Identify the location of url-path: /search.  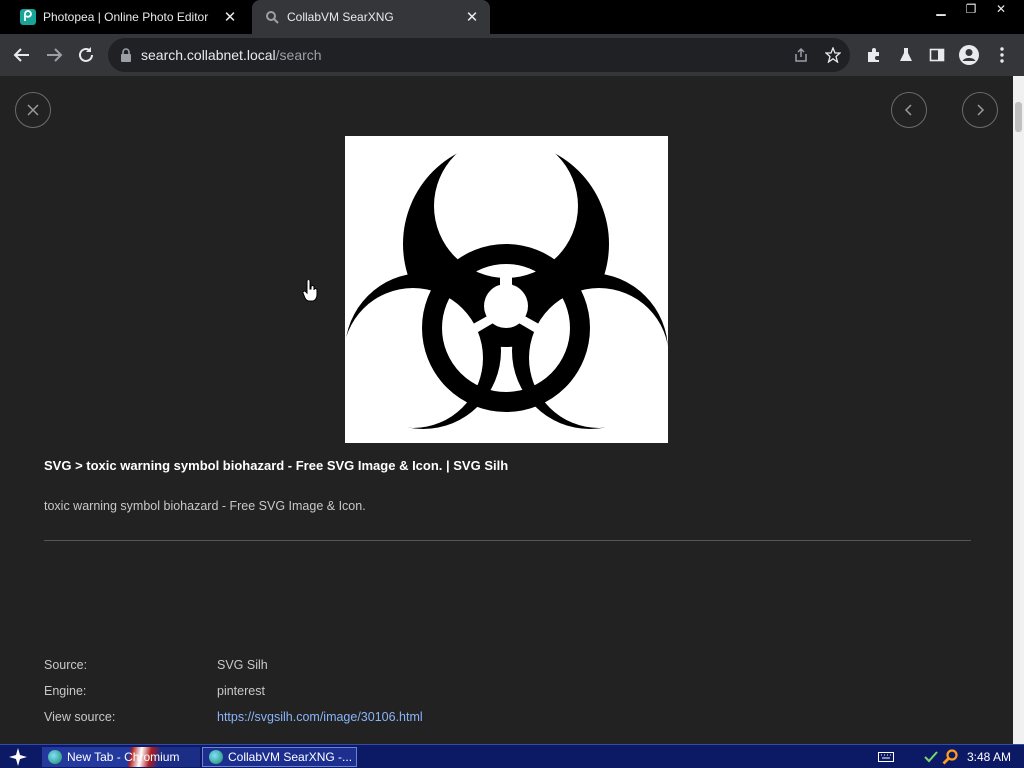
(298, 55).